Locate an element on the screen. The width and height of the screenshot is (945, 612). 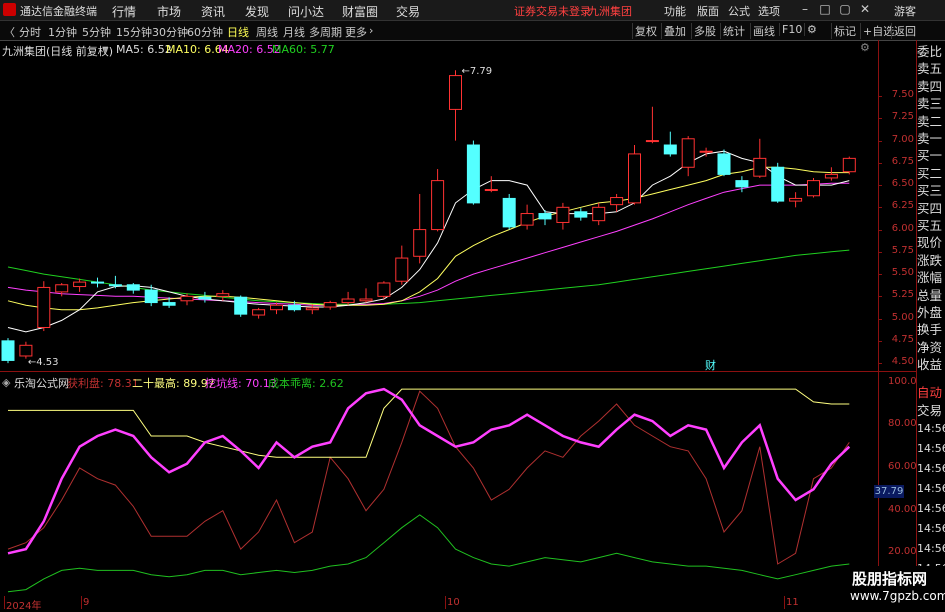
toolbar-draw: 画线 is located at coordinates (763, 31).